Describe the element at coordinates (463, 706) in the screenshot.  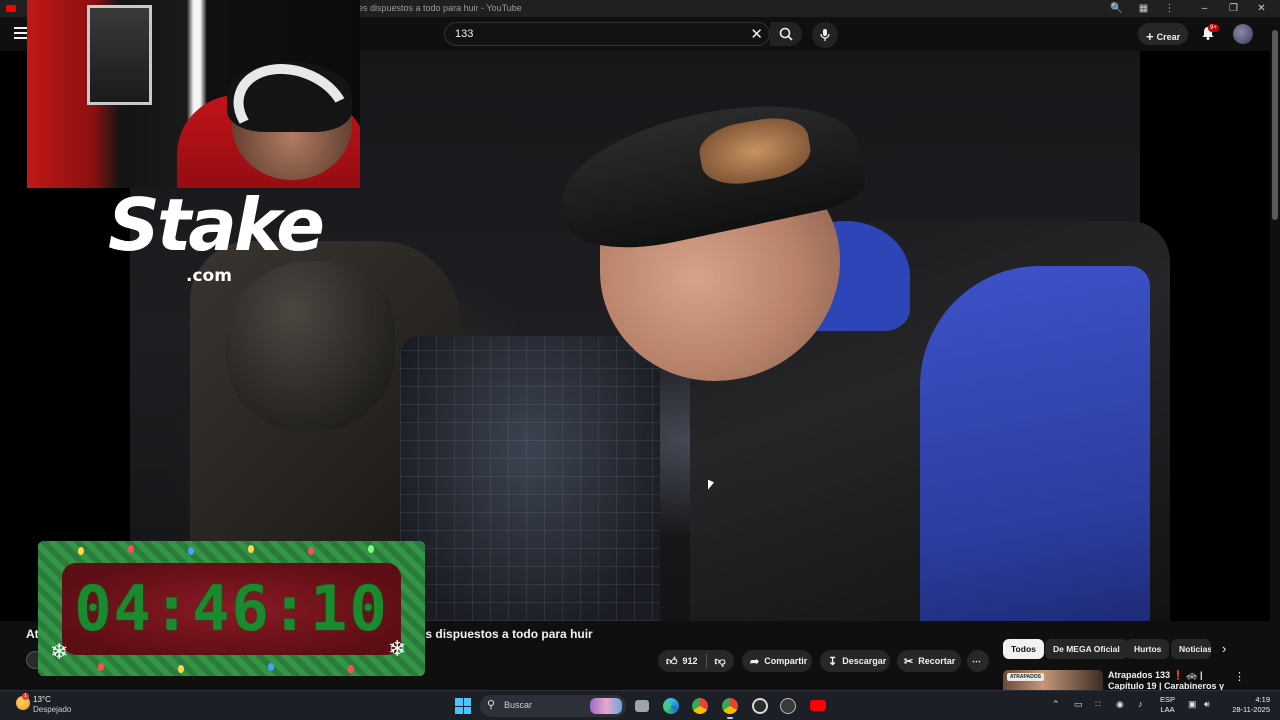
I see `windows-start-icon` at that location.